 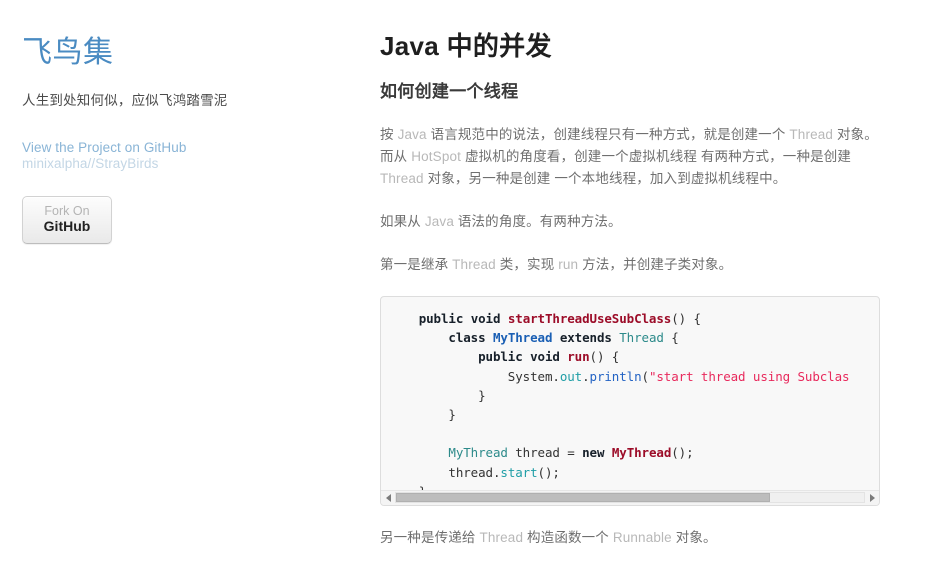 What do you see at coordinates (583, 498) in the screenshot?
I see `scrollbar-thumb` at bounding box center [583, 498].